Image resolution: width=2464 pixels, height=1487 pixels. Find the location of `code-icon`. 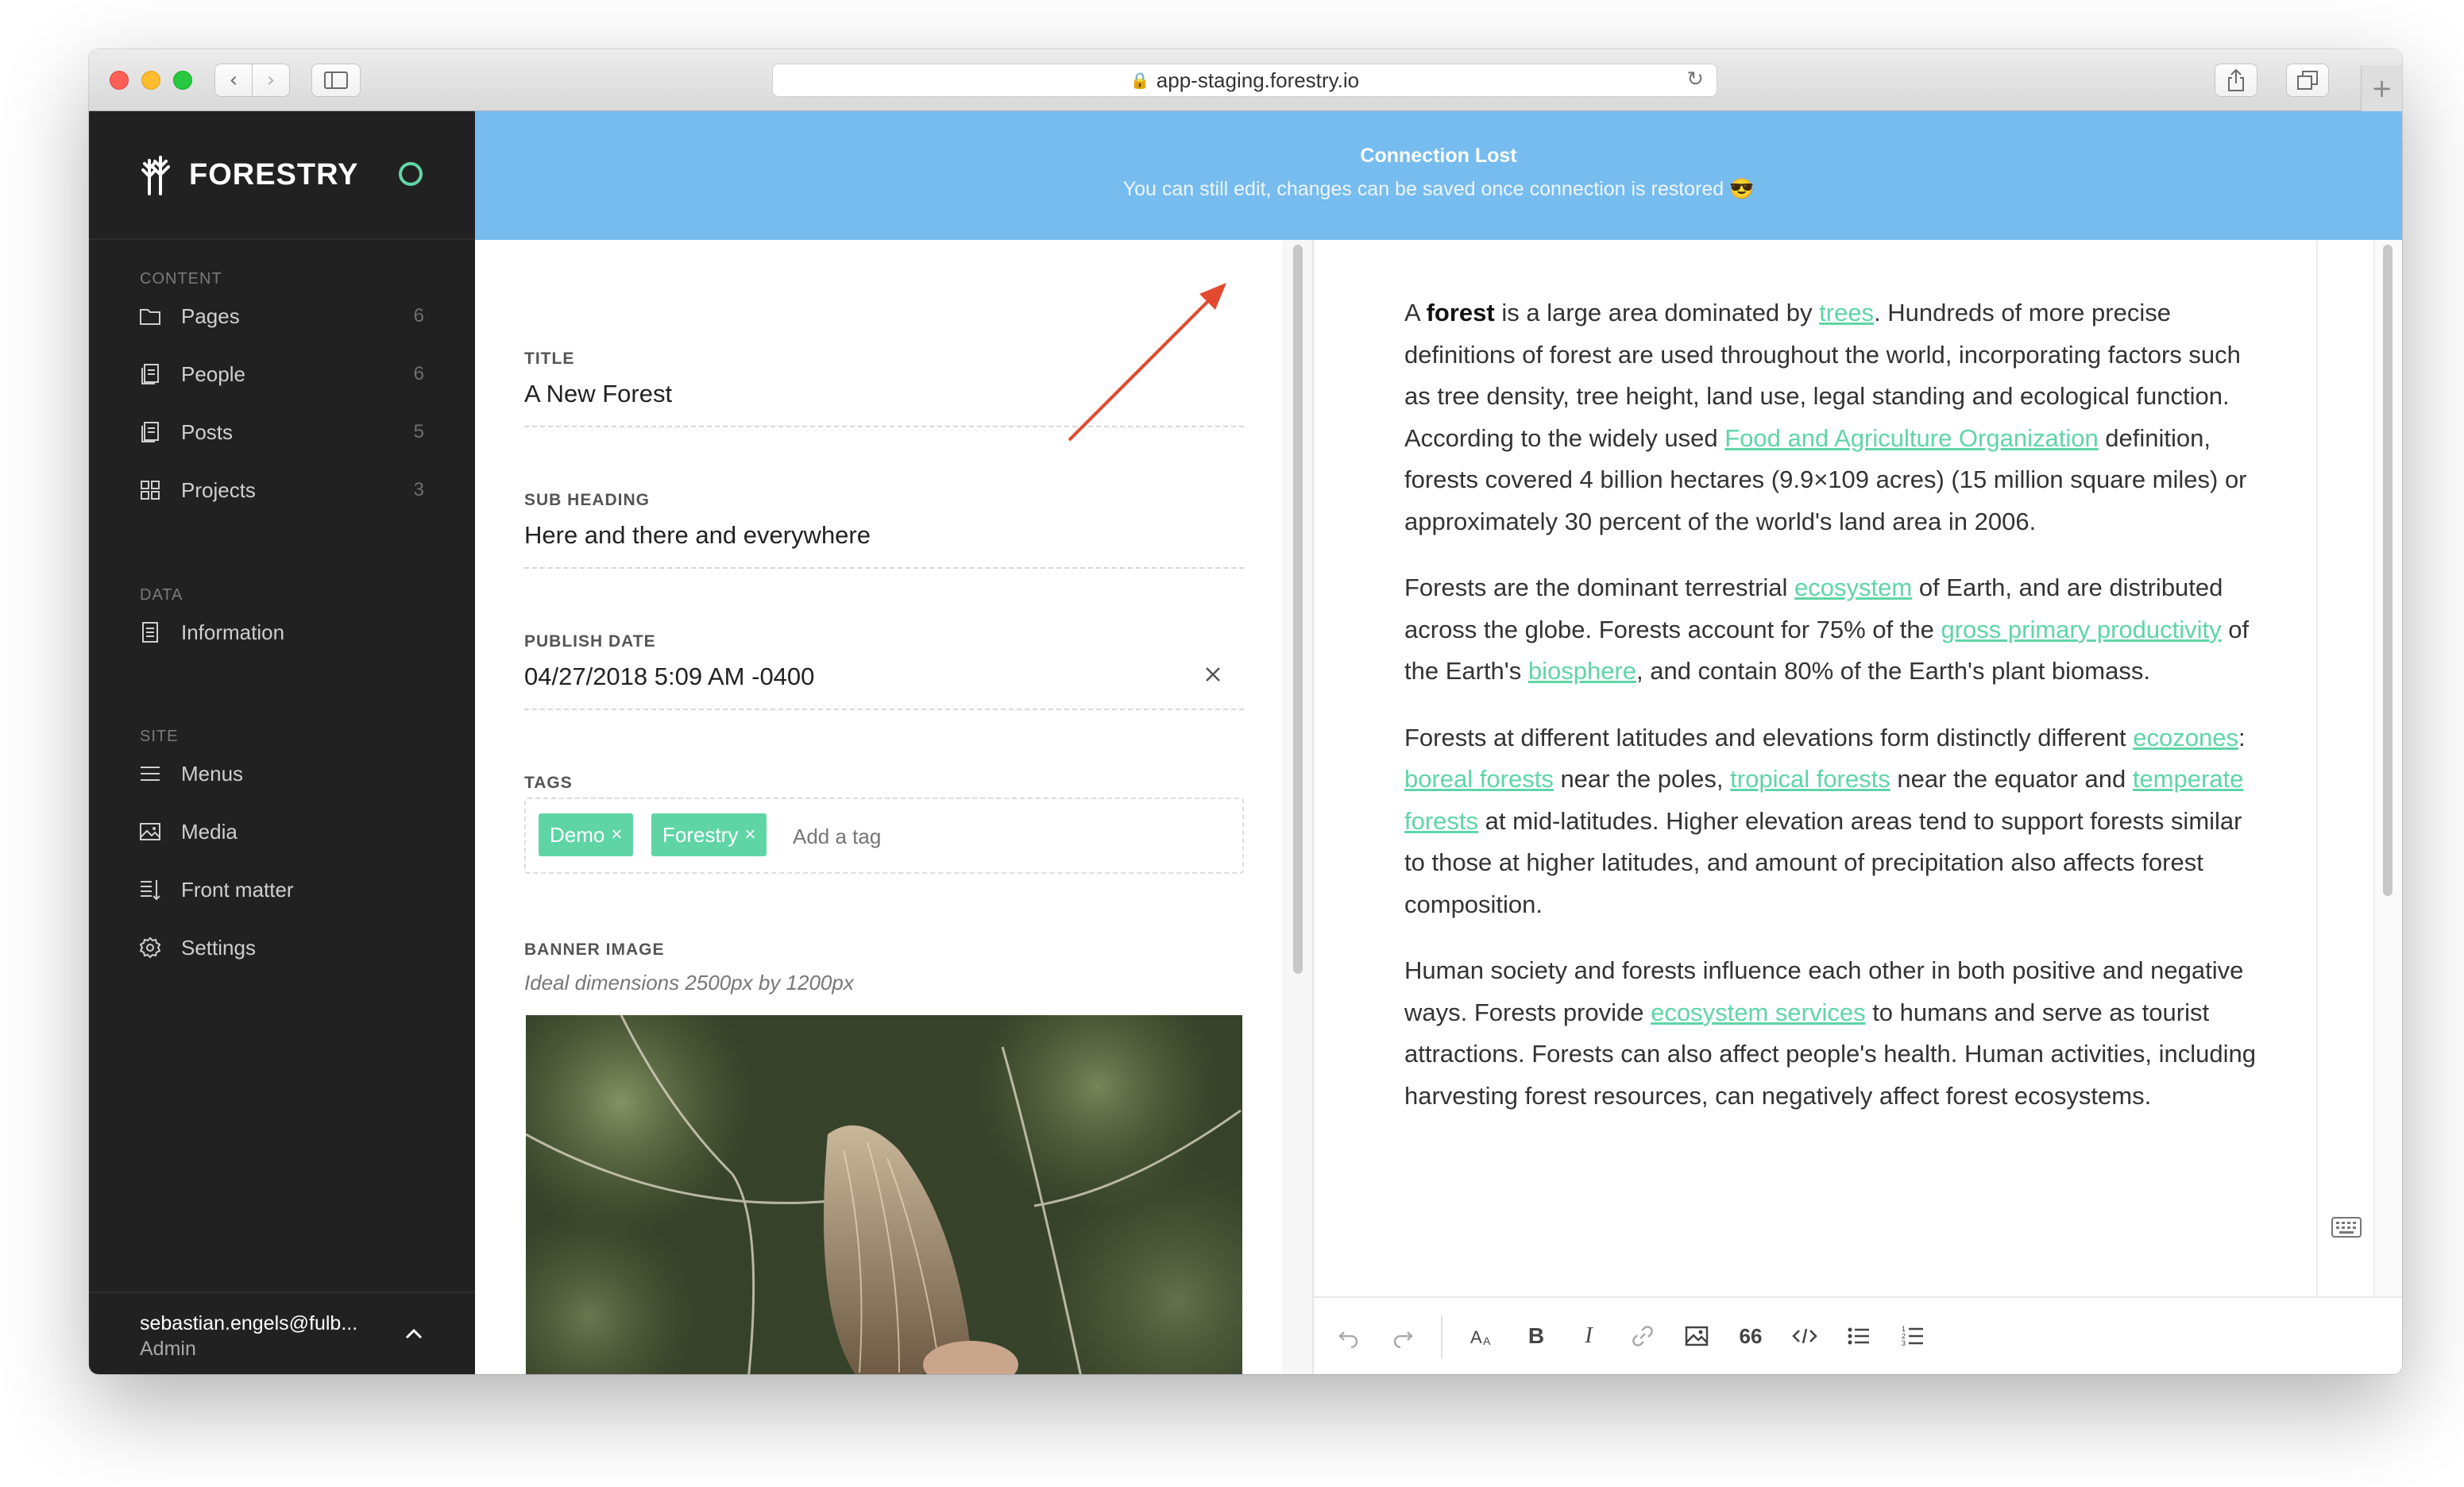

code-icon is located at coordinates (1804, 1336).